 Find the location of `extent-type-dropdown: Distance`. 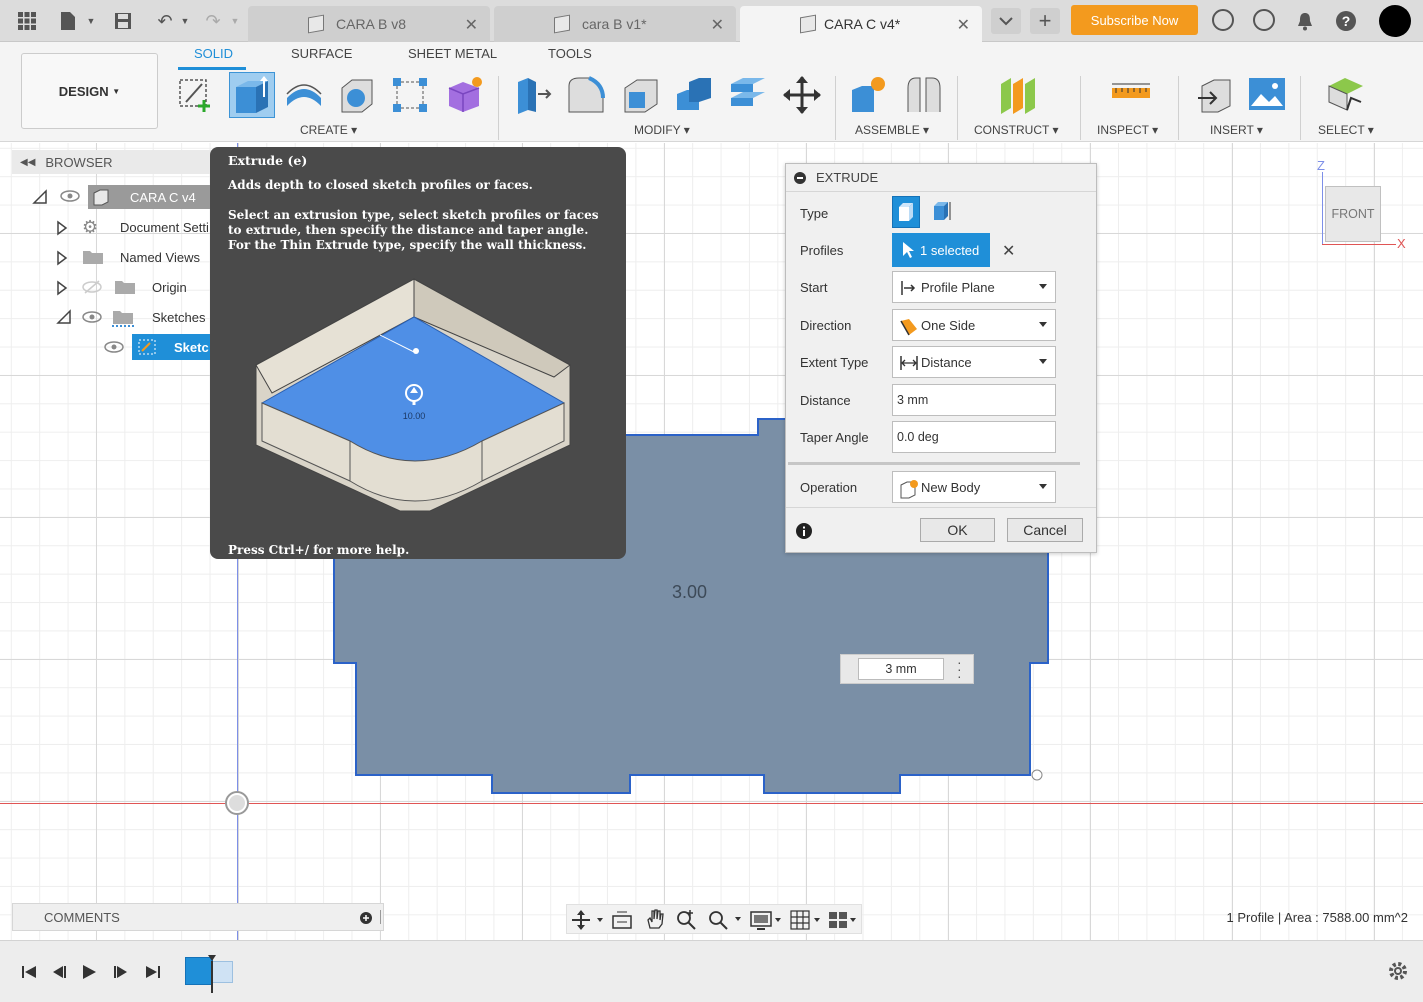

extent-type-dropdown: Distance is located at coordinates (974, 362).